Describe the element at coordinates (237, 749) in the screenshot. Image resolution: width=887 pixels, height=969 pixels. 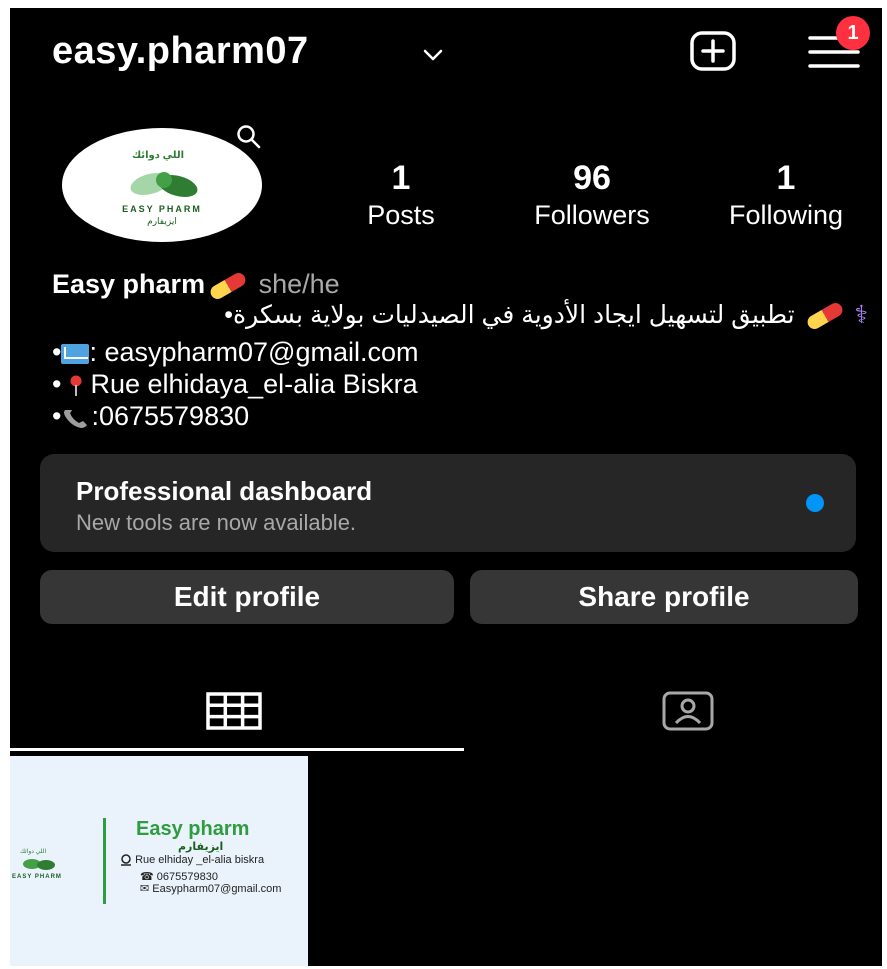
I see `active-tab-indicator` at that location.